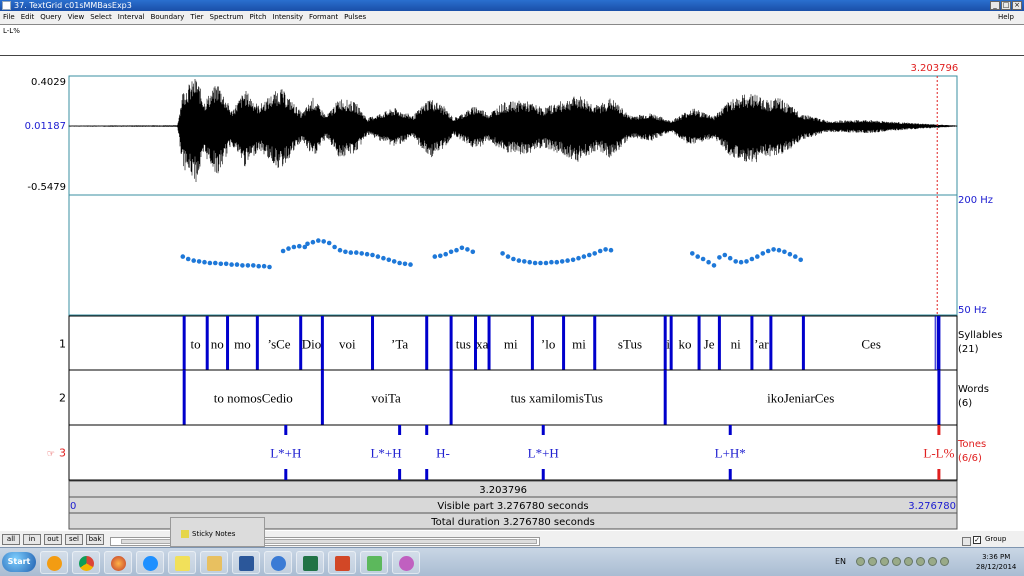  I want to click on zoom-all-button: all, so click(11, 539).